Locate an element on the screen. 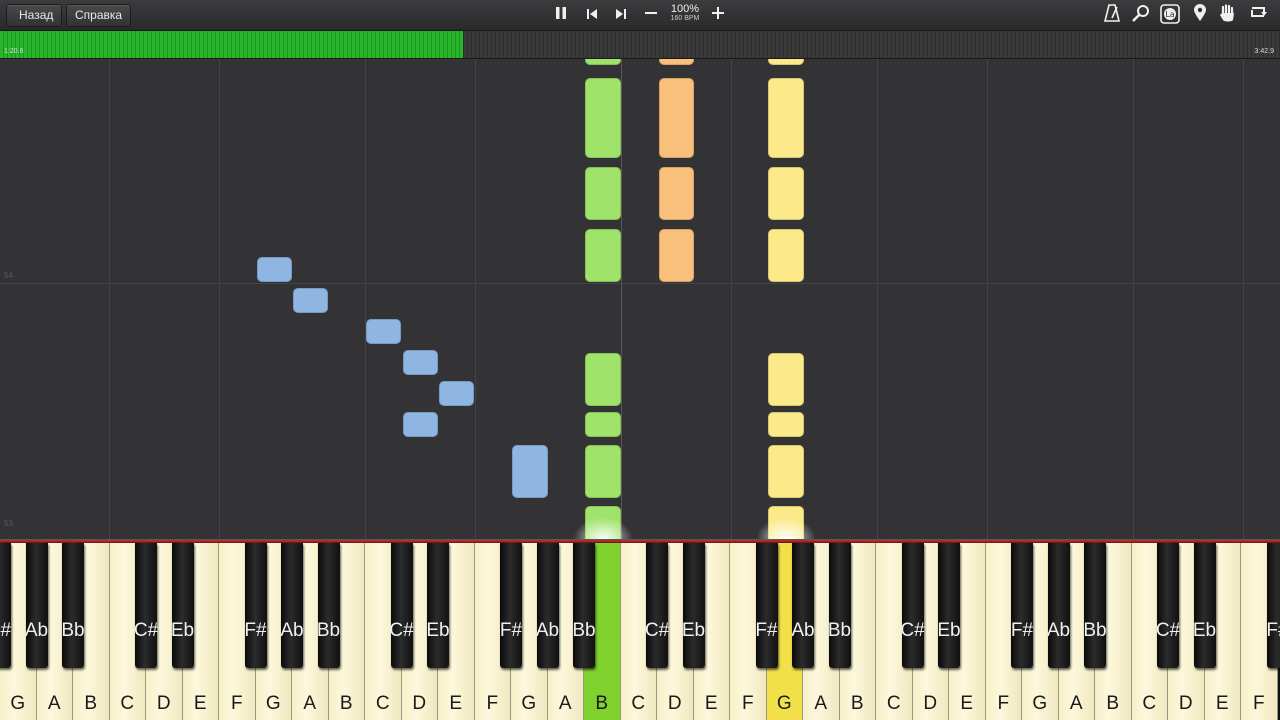 This screenshot has width=1280, height=720. hit-glow is located at coordinates (786, 528).